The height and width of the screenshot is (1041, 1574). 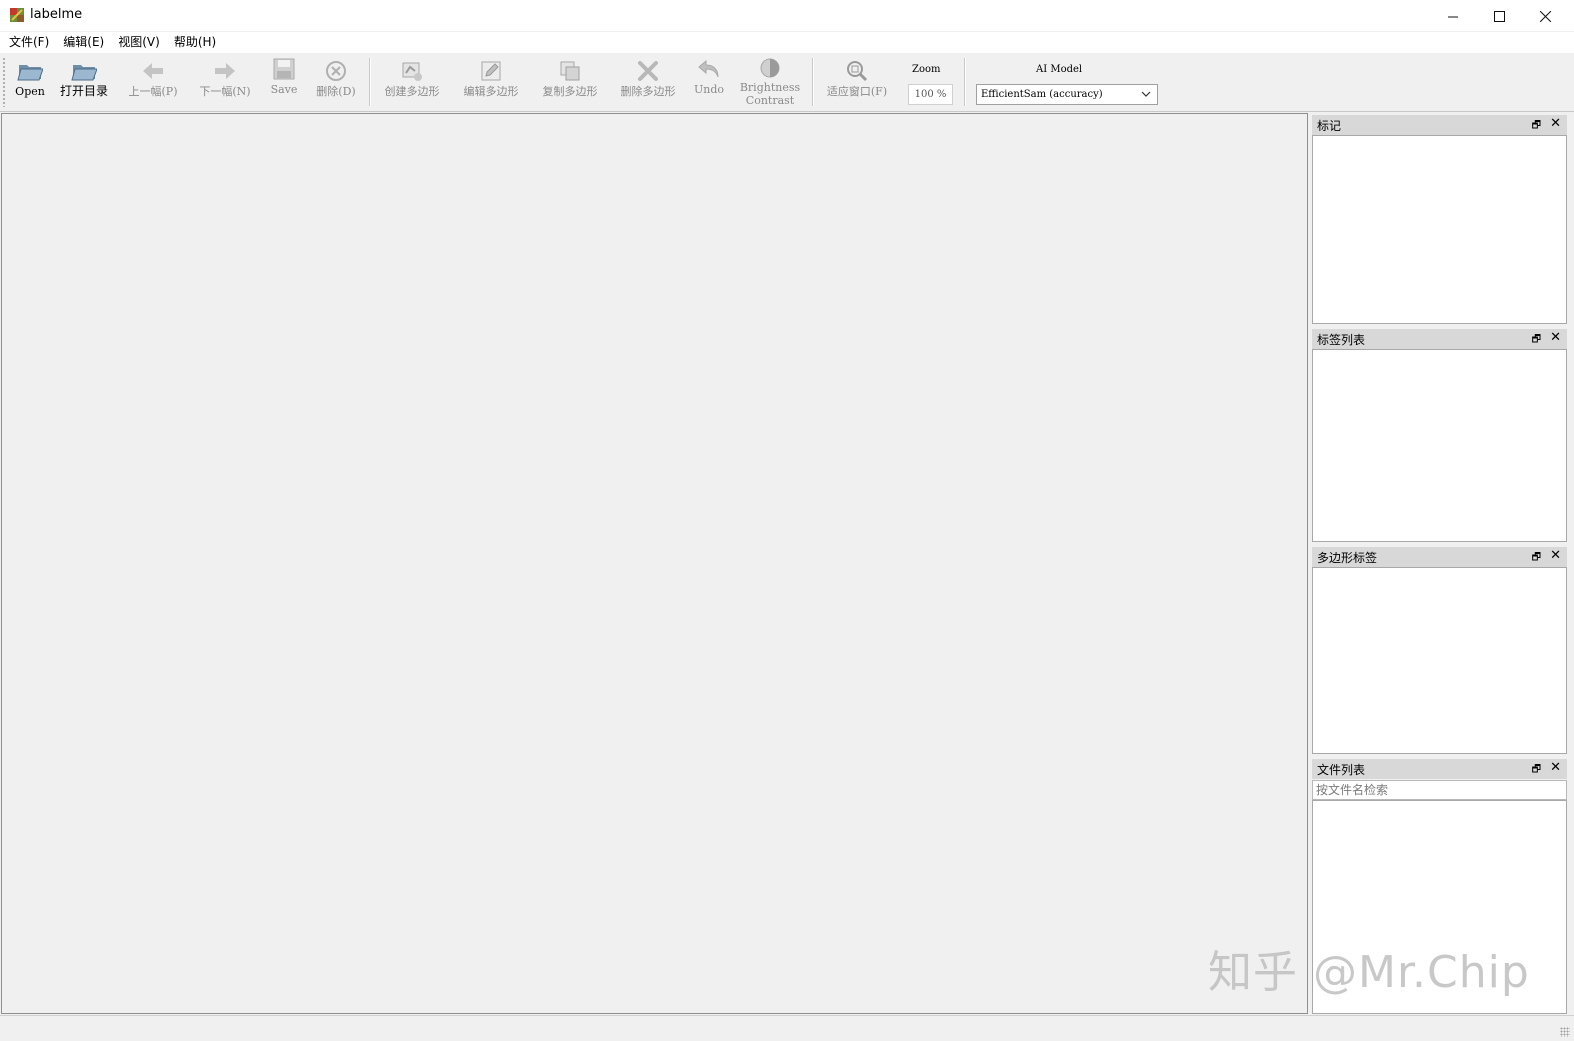 I want to click on title-bar: labelme, so click(x=787, y=16).